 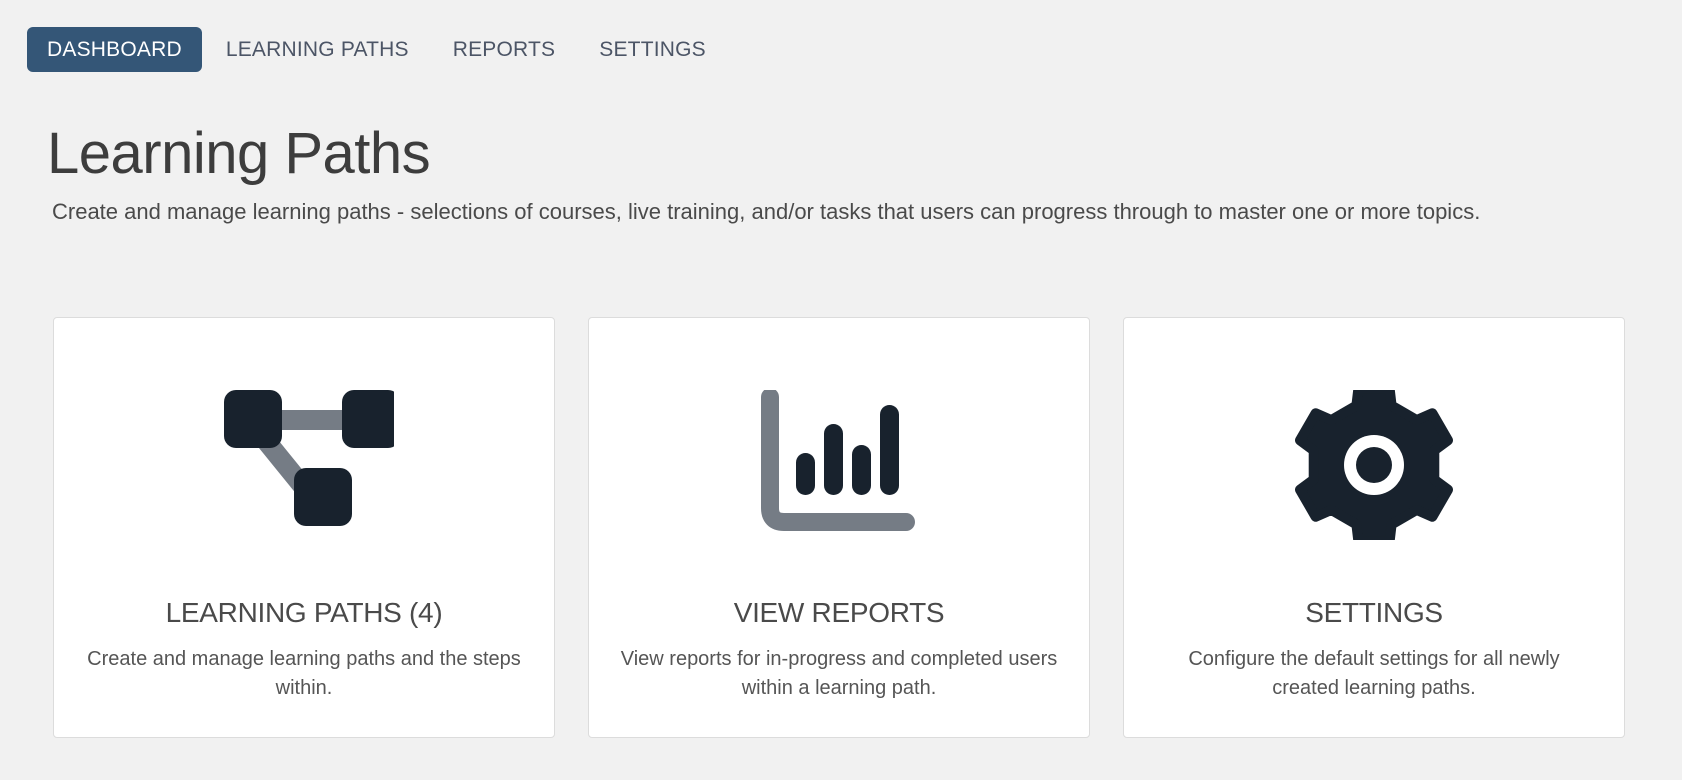 I want to click on gear-icon, so click(x=1374, y=465).